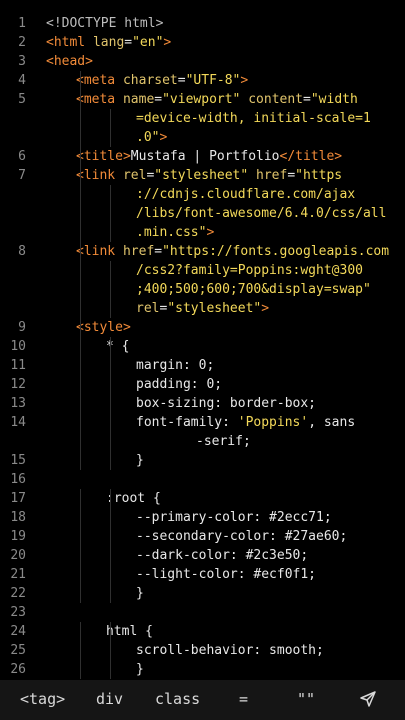 The width and height of the screenshot is (405, 720). I want to click on code-content: /css2?family=Poppins:wght@300, so click(225, 270).